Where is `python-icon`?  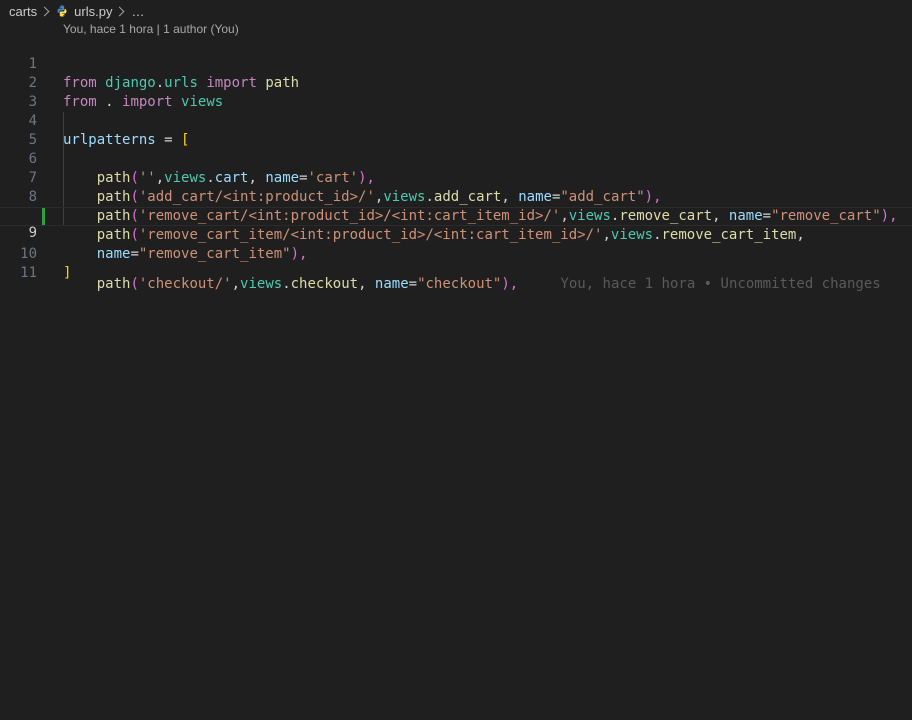 python-icon is located at coordinates (62, 11).